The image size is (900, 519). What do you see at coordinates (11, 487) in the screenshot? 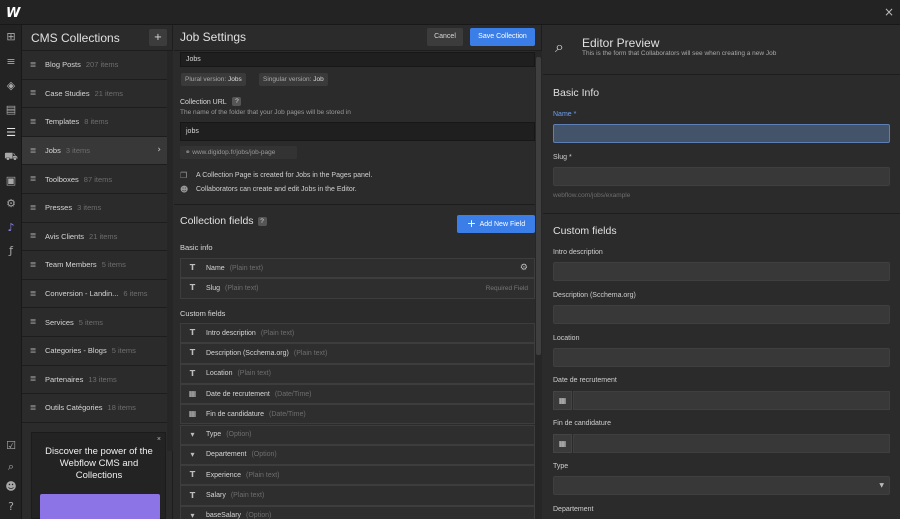
I see `users-icon: ☻` at bounding box center [11, 487].